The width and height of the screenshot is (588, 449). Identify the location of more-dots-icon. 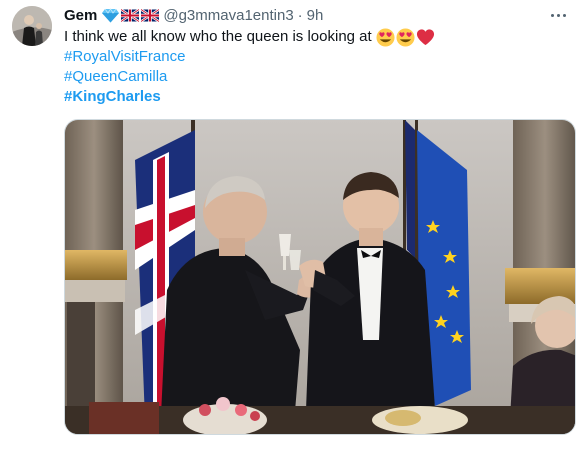
(558, 15).